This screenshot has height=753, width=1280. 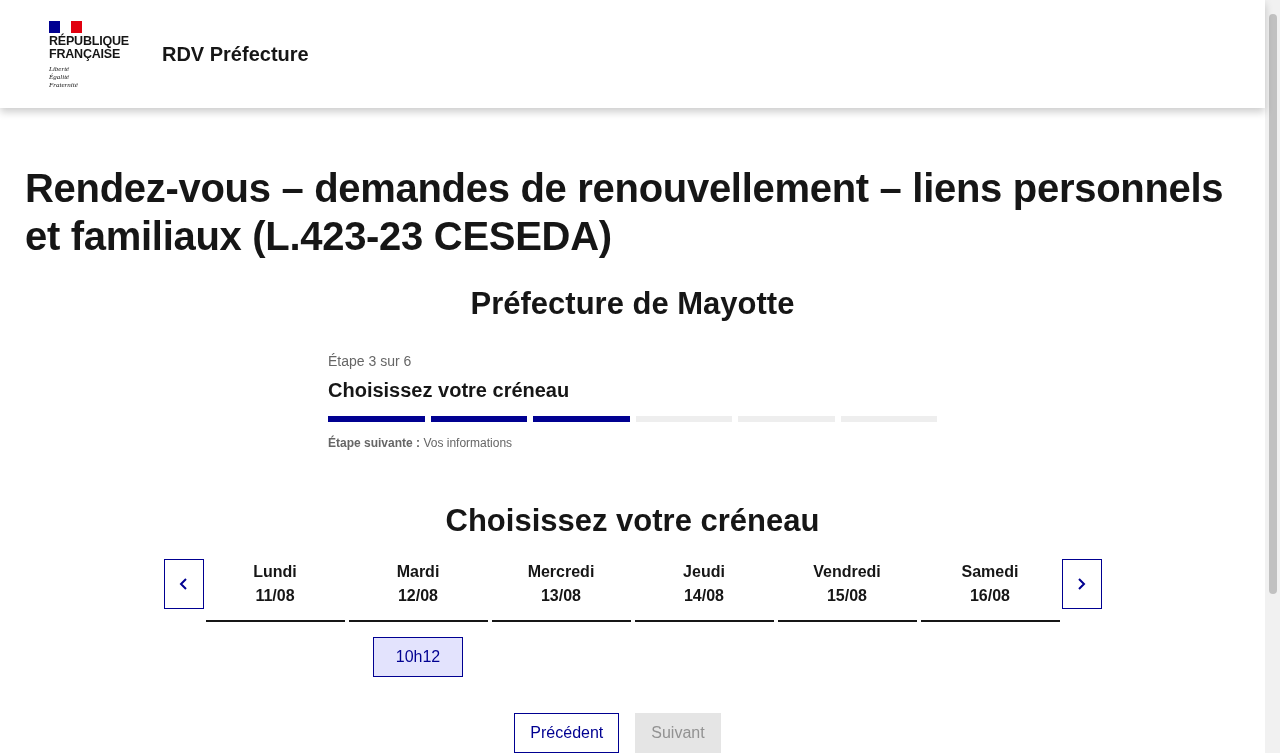 I want to click on flag-icon, so click(x=65, y=27).